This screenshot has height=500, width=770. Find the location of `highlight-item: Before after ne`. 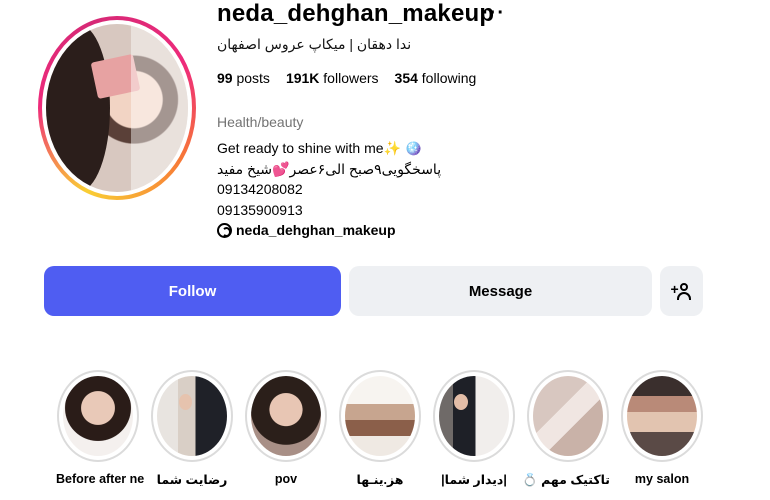

highlight-item: Before after ne is located at coordinates (100, 428).